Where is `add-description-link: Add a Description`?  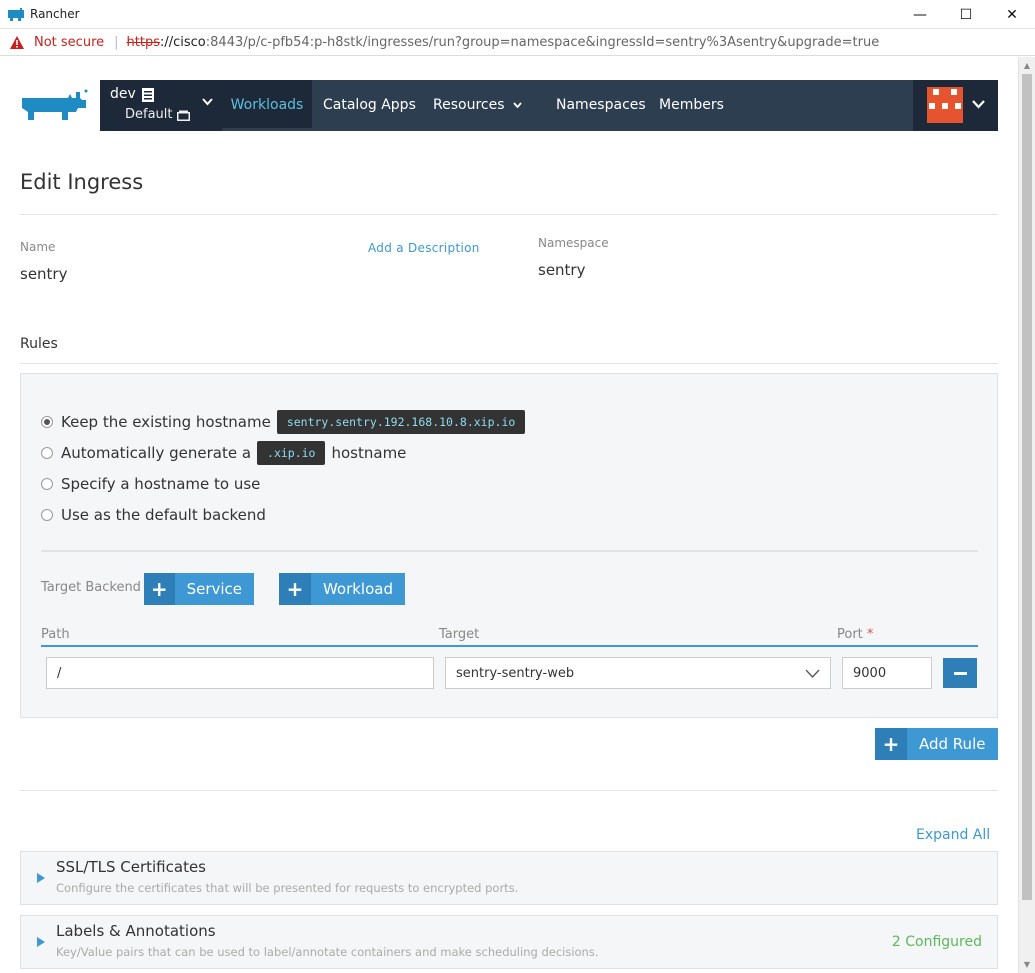
add-description-link: Add a Description is located at coordinates (424, 248).